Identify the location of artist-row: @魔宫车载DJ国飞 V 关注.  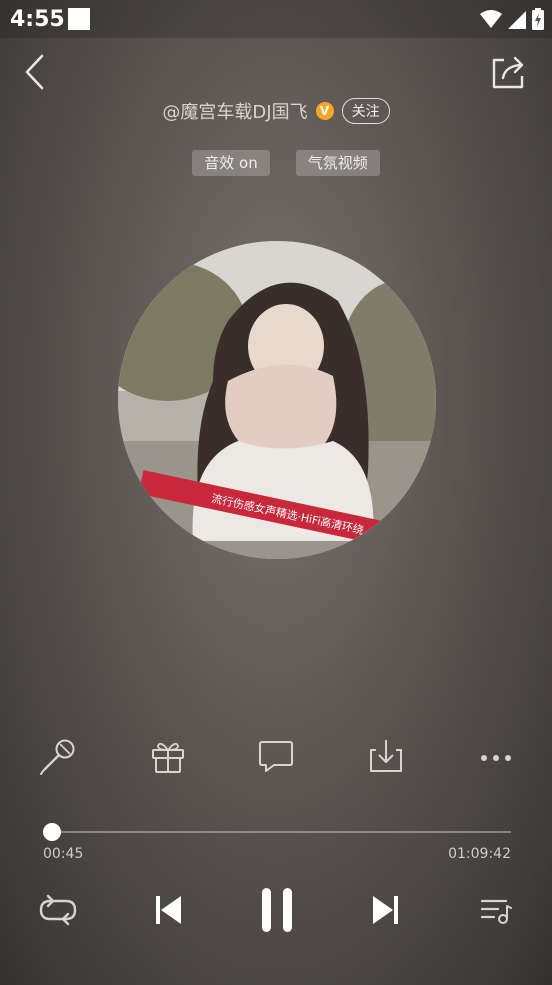
(276, 111).